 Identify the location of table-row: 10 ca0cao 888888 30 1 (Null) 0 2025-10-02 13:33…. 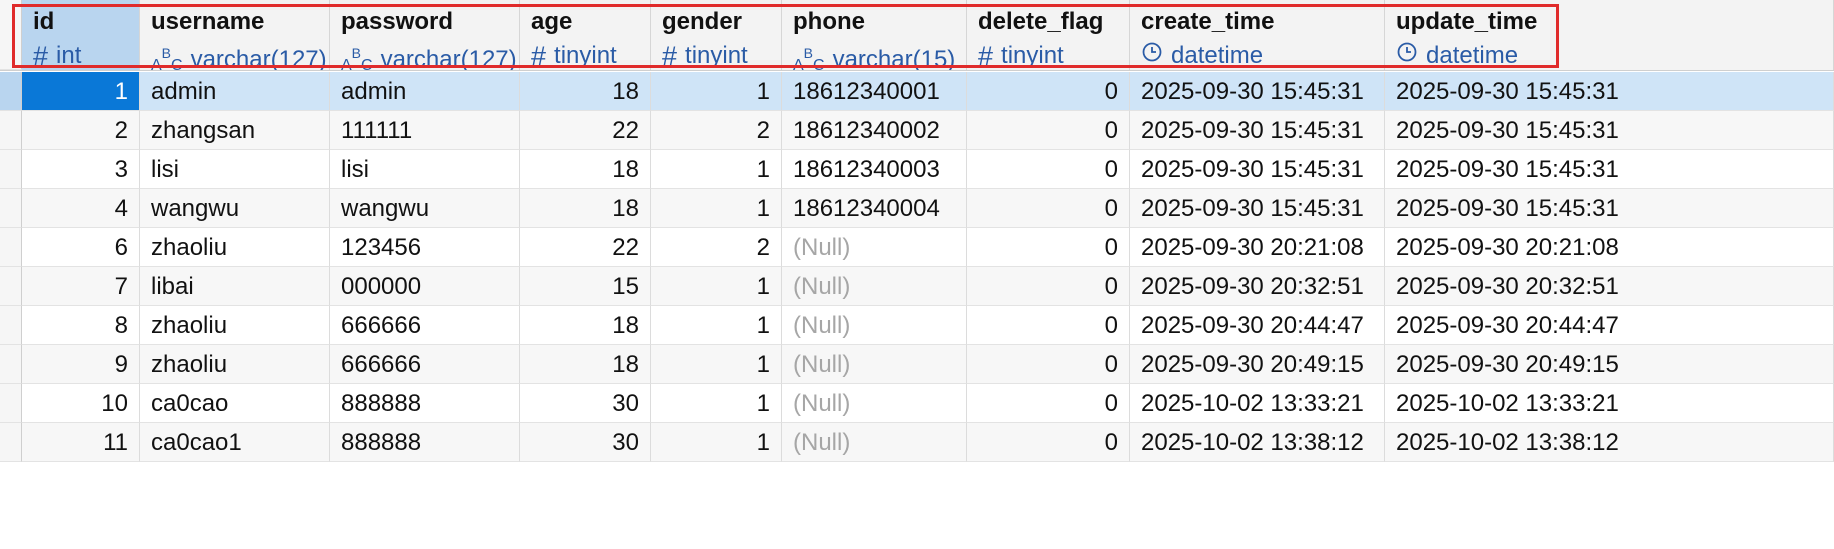
(917, 403).